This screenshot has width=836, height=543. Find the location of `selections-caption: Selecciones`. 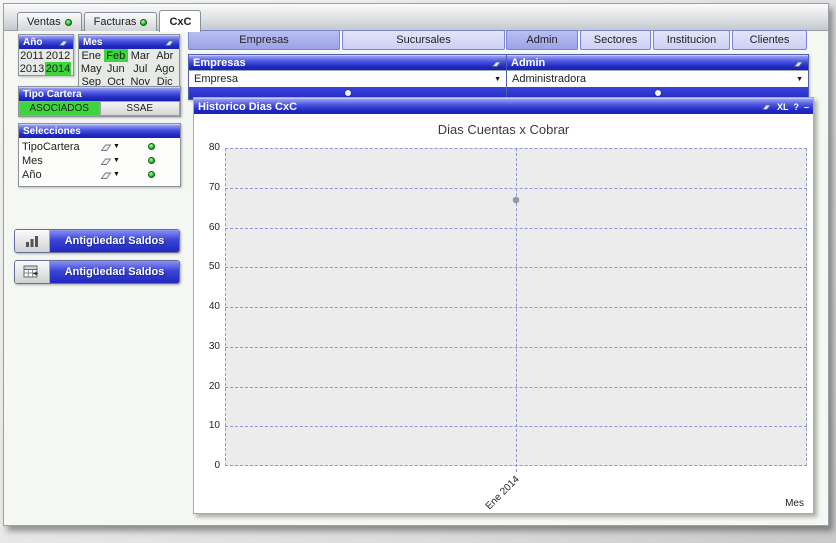

selections-caption: Selecciones is located at coordinates (99, 131).